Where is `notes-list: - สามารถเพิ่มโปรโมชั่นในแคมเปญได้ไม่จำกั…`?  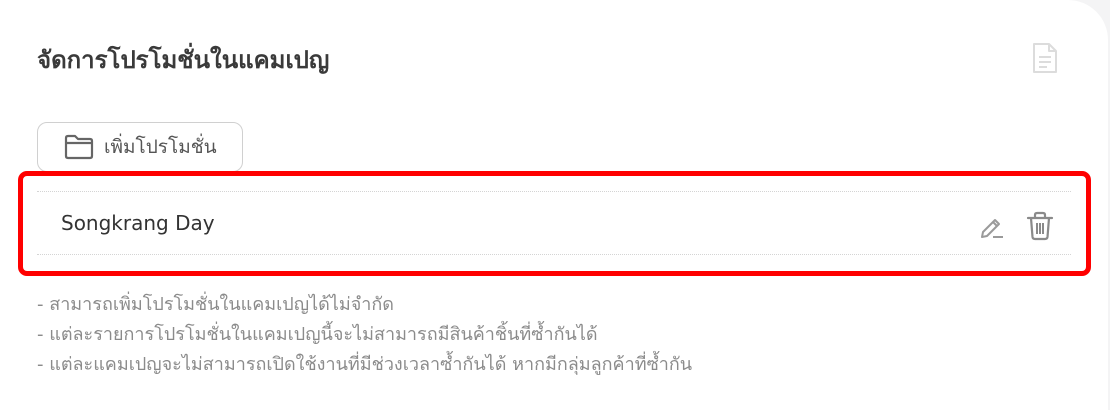
notes-list: - สามารถเพิ่มโปรโมชั่นในแคมเปญได้ไม่จำกั… is located at coordinates (364, 335).